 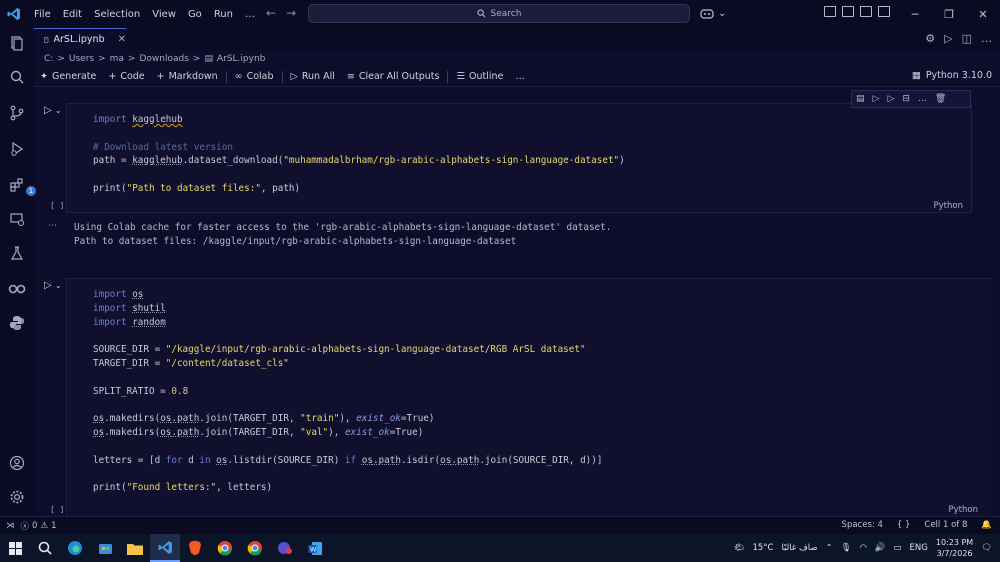 I want to click on tab-arsl-notebook: ArSL.ipynb ✕, so click(x=80, y=39).